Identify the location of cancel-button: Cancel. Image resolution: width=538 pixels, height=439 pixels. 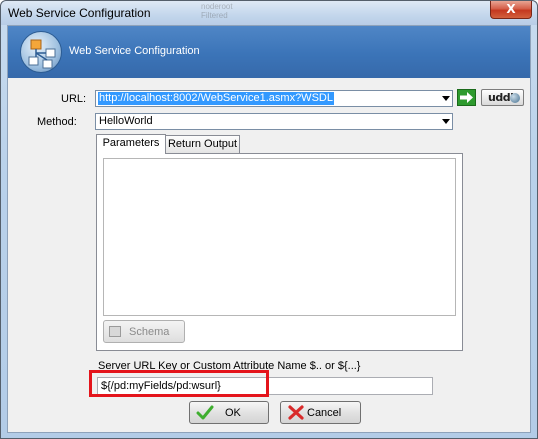
(320, 412).